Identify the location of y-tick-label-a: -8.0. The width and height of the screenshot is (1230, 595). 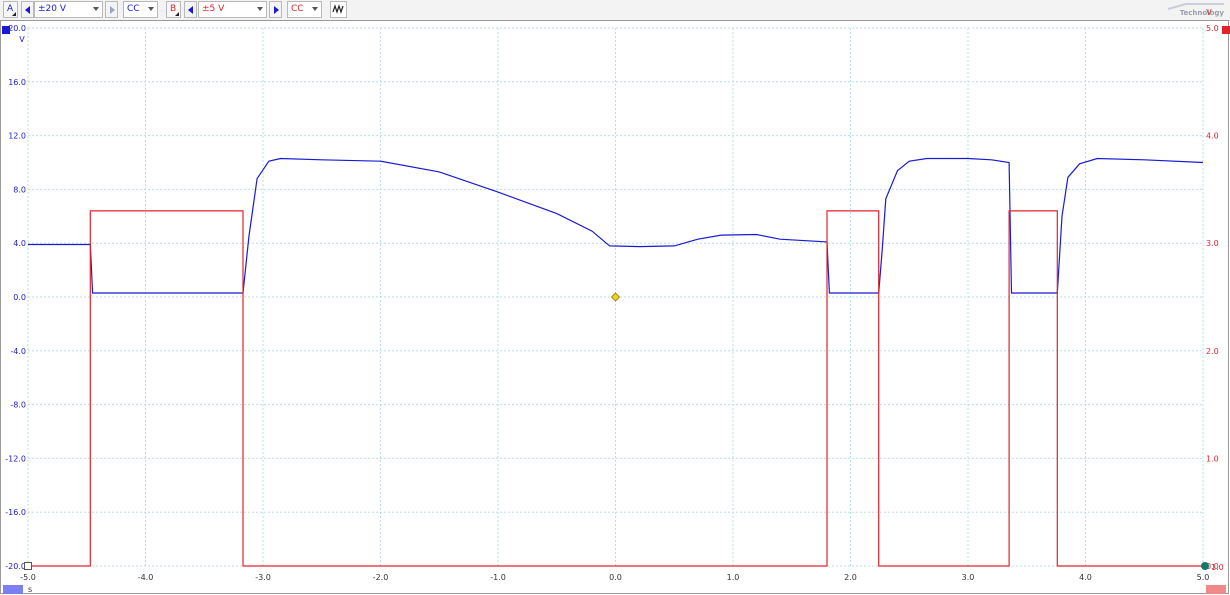
(18, 405).